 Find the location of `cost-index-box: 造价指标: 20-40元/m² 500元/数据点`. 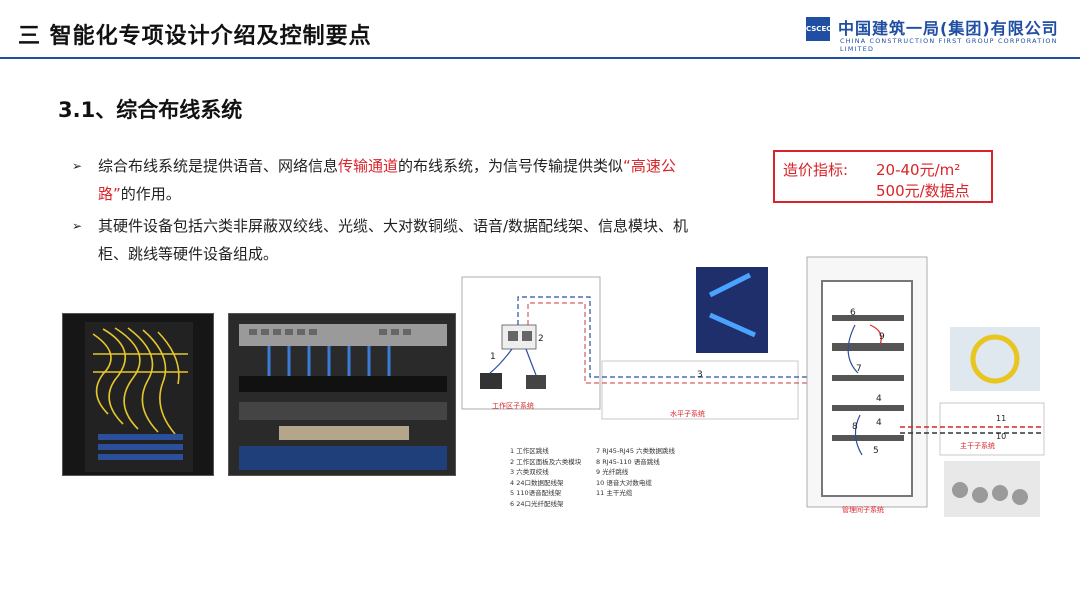

cost-index-box: 造价指标: 20-40元/m² 500元/数据点 is located at coordinates (883, 176).